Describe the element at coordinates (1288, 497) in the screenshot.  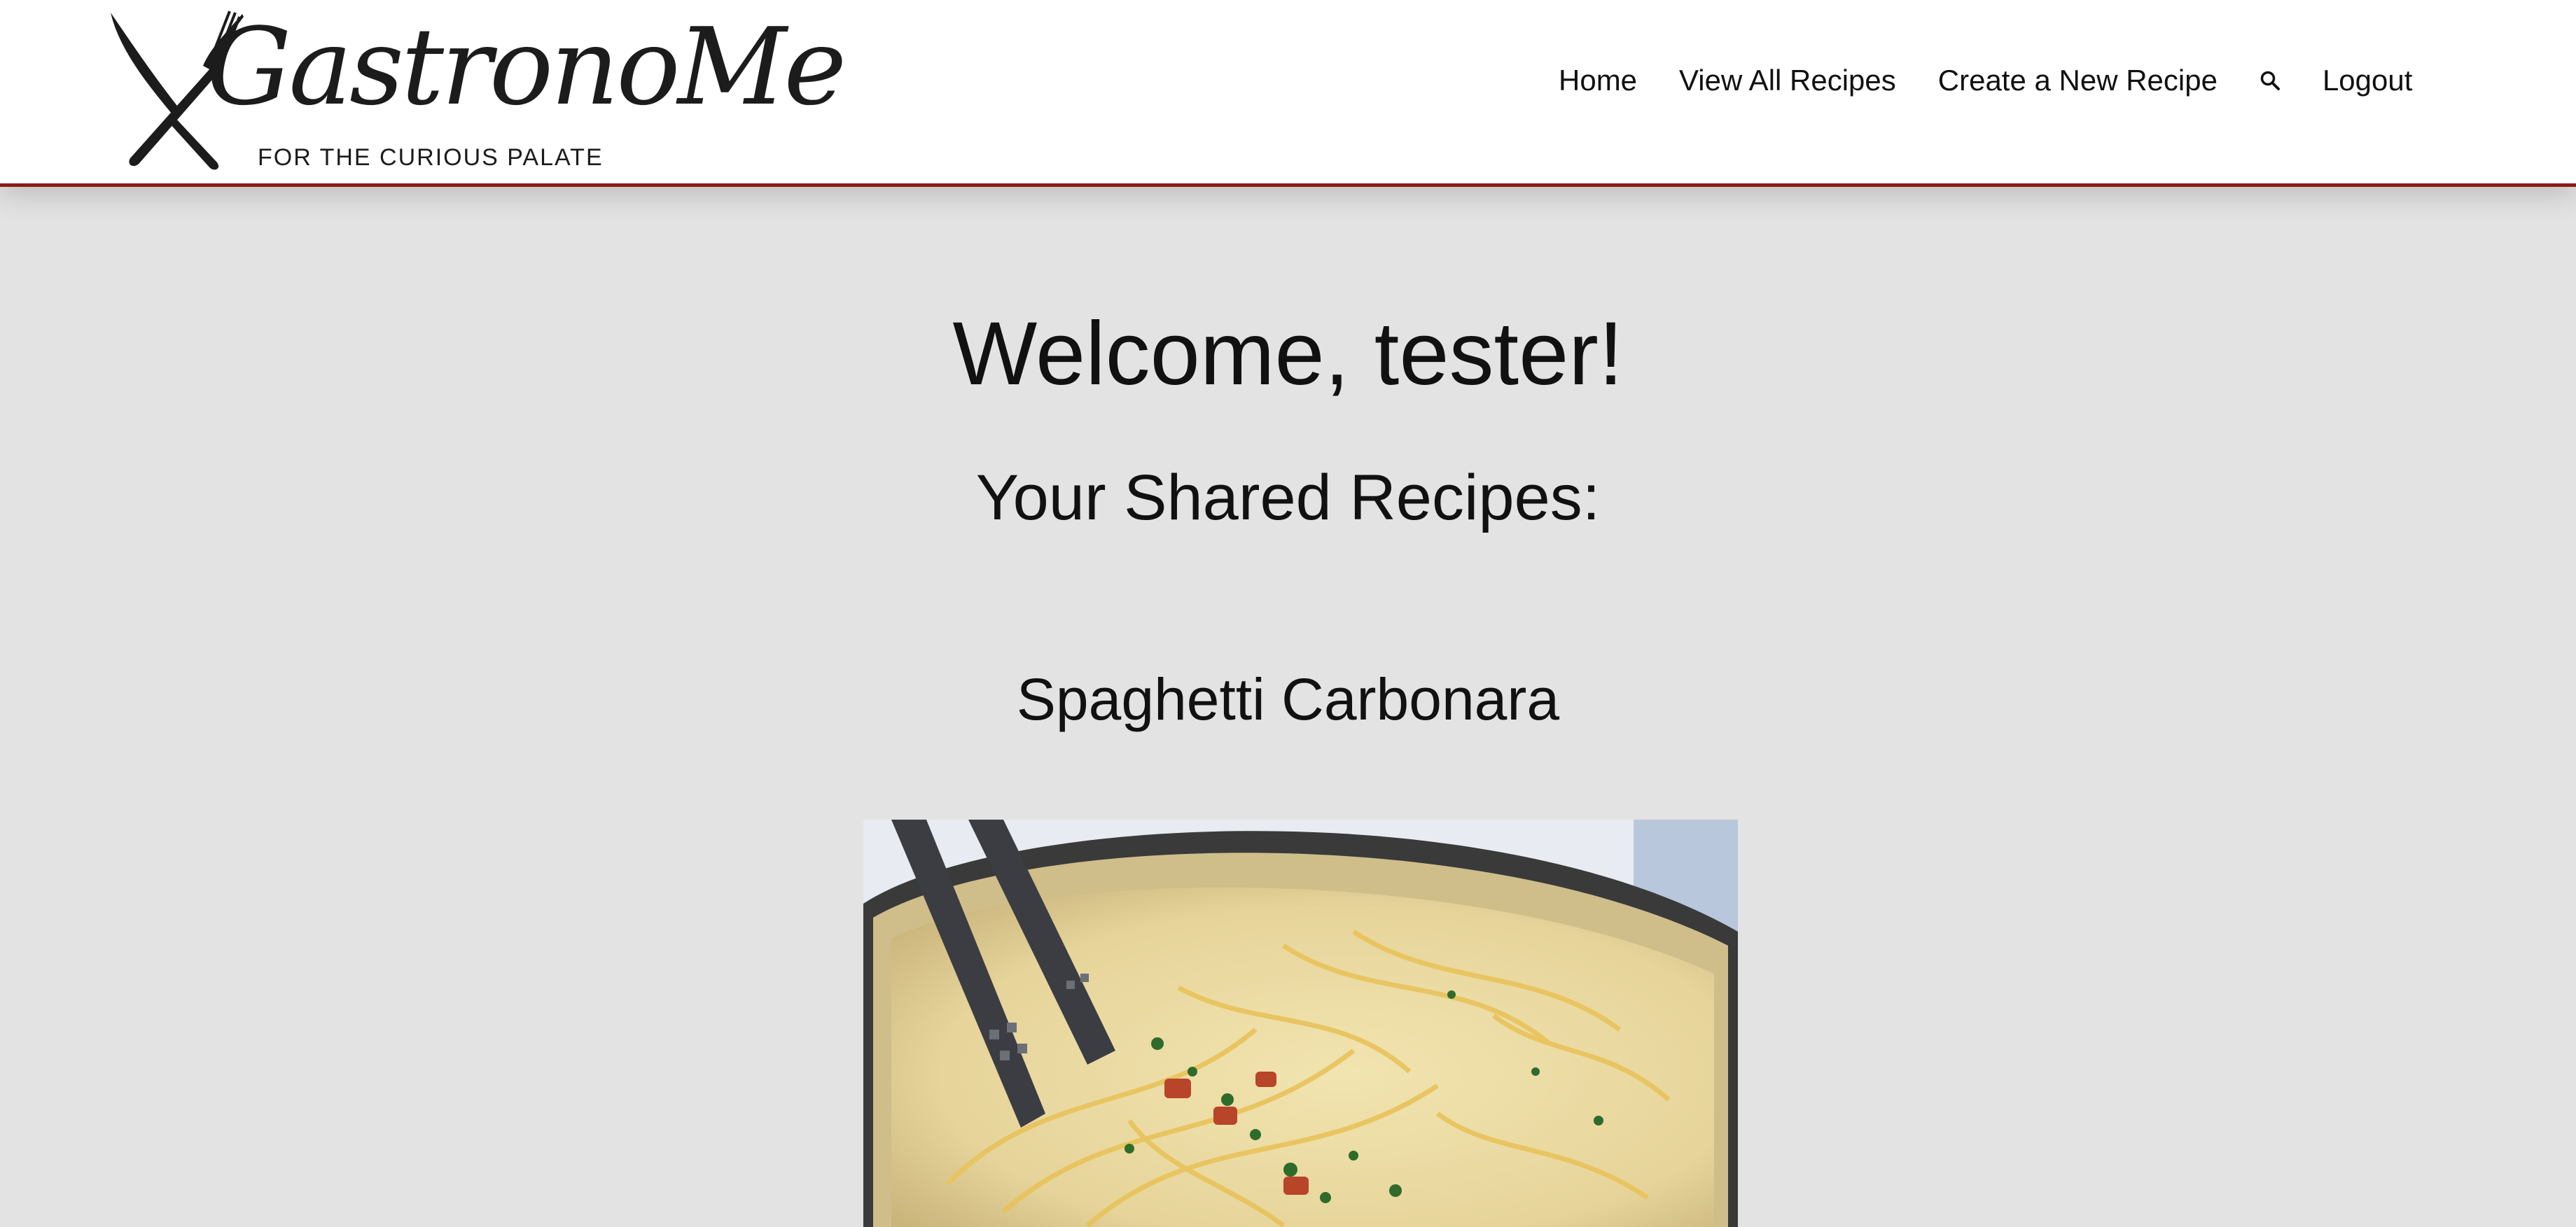
I see `shared-recipes-heading: Your Shared Recipes:` at that location.